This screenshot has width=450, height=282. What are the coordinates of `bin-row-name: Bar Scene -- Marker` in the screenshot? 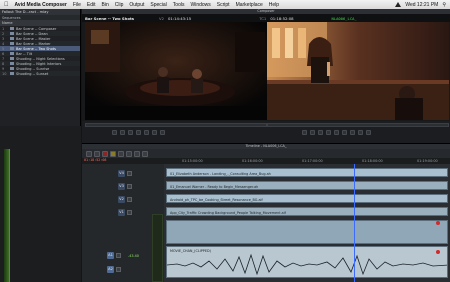 It's located at (33, 43).